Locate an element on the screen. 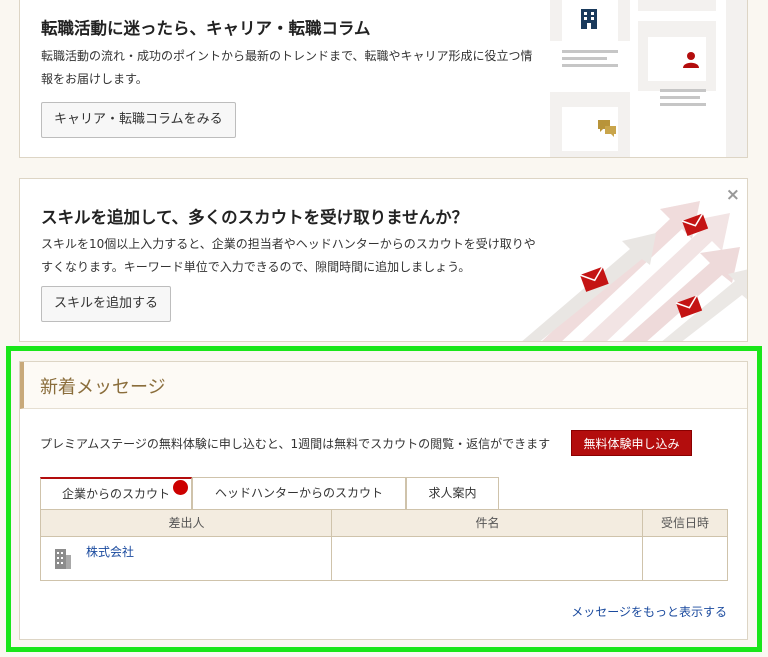 Image resolution: width=768 pixels, height=657 pixels. tab-job-info: 求人案内 is located at coordinates (452, 493).